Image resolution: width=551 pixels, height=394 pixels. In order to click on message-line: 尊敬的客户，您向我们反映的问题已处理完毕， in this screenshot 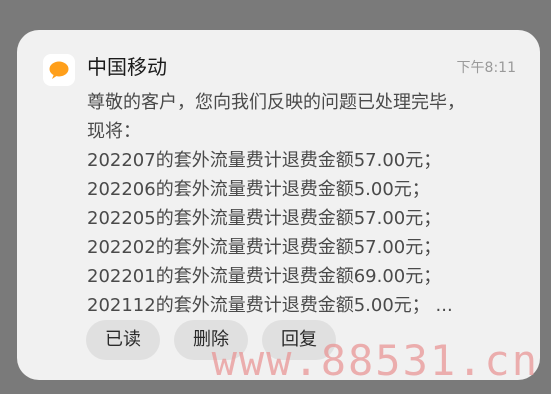, I will do `click(276, 102)`.